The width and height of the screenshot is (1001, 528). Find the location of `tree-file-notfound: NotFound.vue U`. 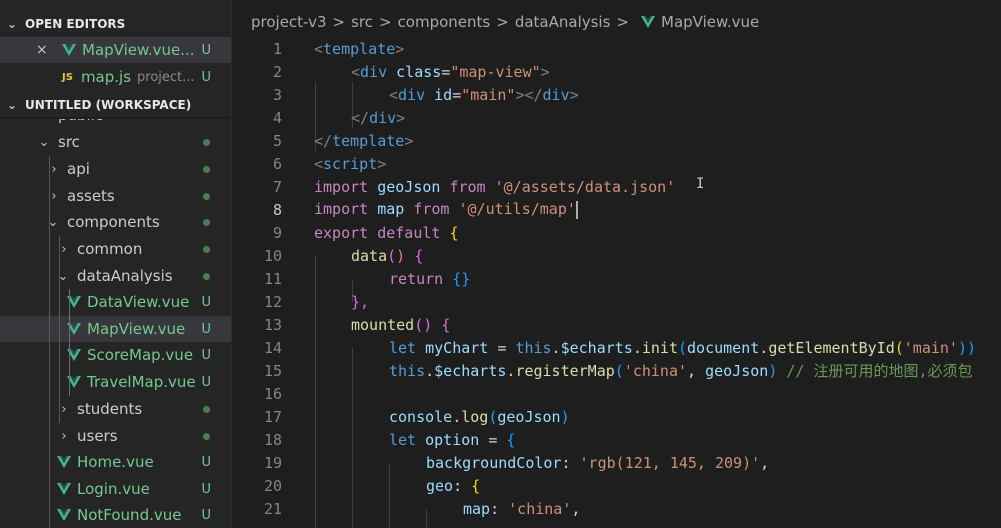

tree-file-notfound: NotFound.vue U is located at coordinates (115, 515).